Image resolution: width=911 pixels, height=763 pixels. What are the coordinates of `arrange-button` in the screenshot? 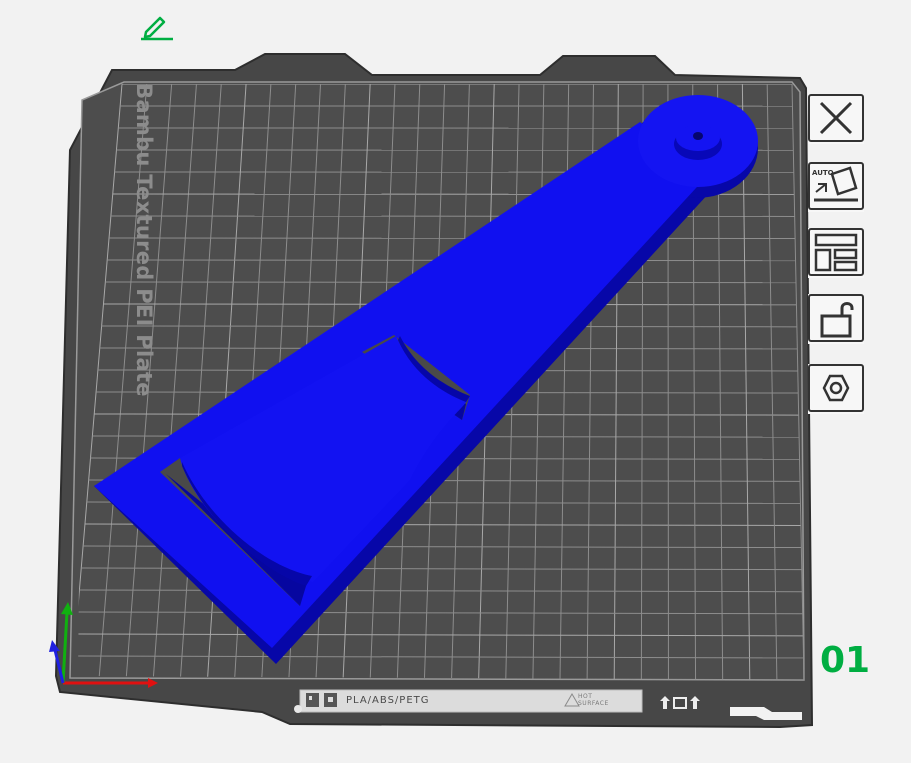 It's located at (836, 253).